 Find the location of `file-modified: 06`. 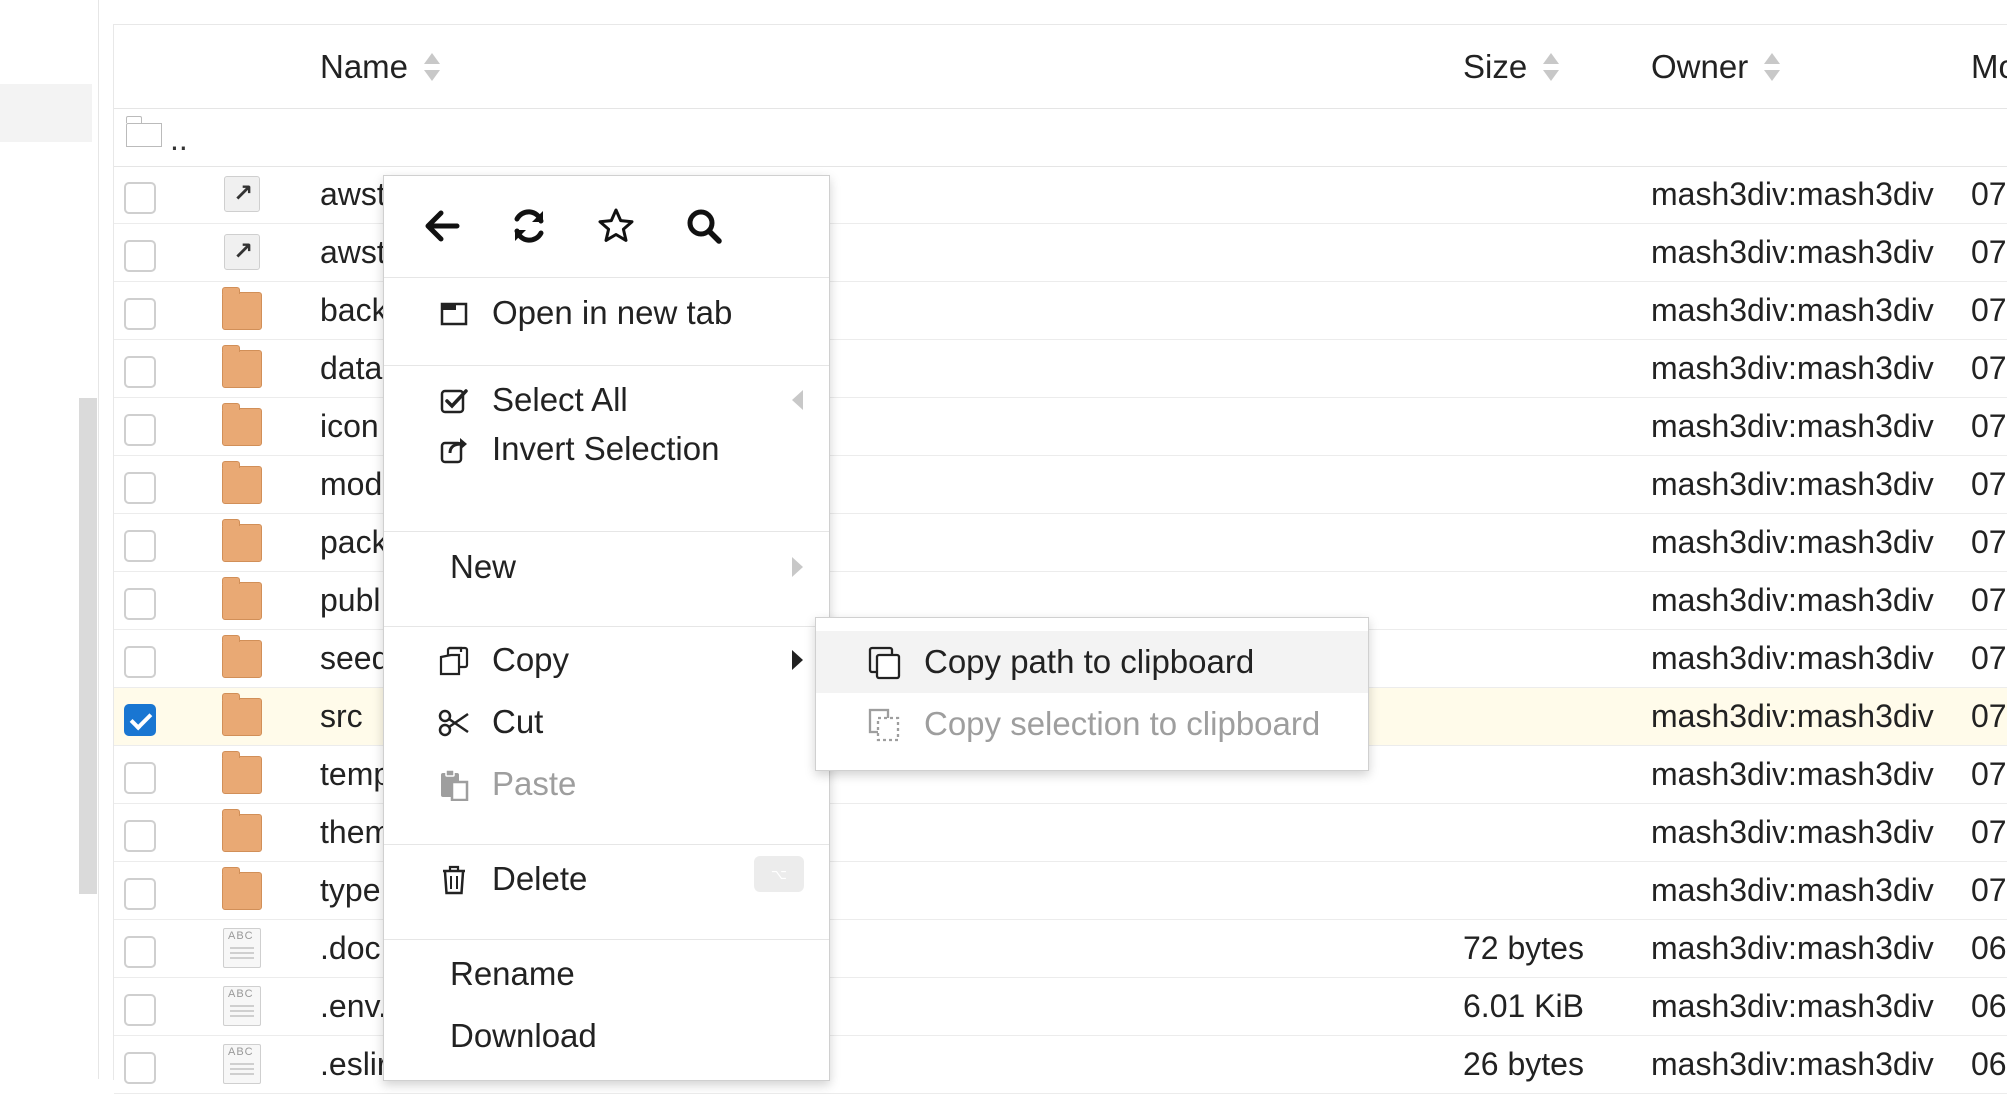

file-modified: 06 is located at coordinates (1989, 1006).